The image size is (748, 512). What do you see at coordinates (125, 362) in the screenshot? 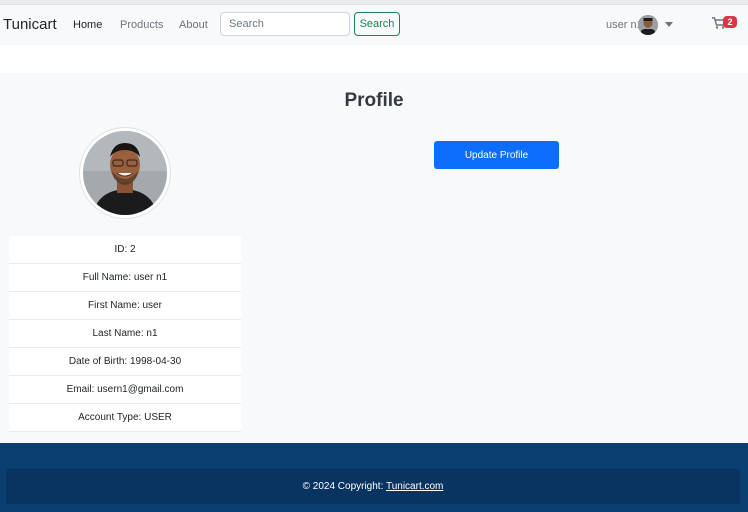
I see `profile-field-dob: Date of Birth: 1998-04-30` at bounding box center [125, 362].